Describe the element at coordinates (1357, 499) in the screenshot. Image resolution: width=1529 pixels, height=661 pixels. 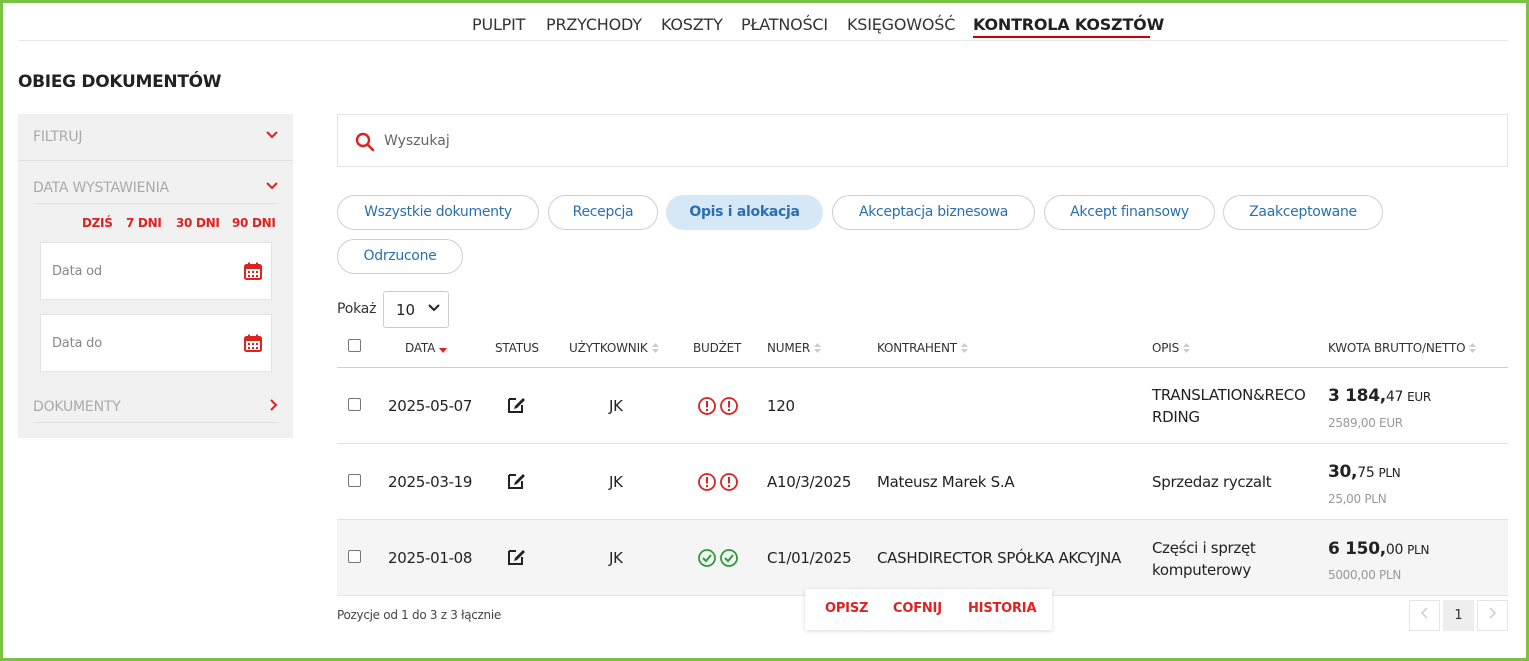
I see `row-amount-net: 25,00 PLN` at that location.